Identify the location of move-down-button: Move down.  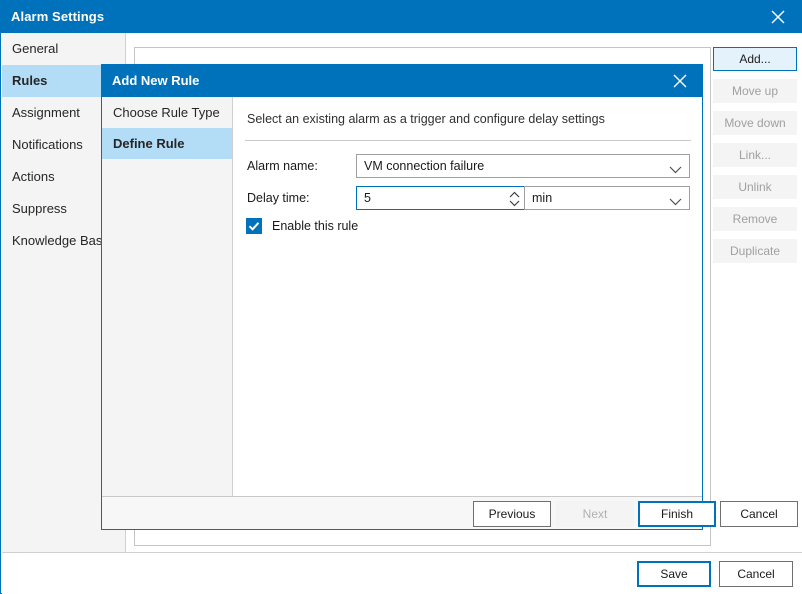
(755, 123).